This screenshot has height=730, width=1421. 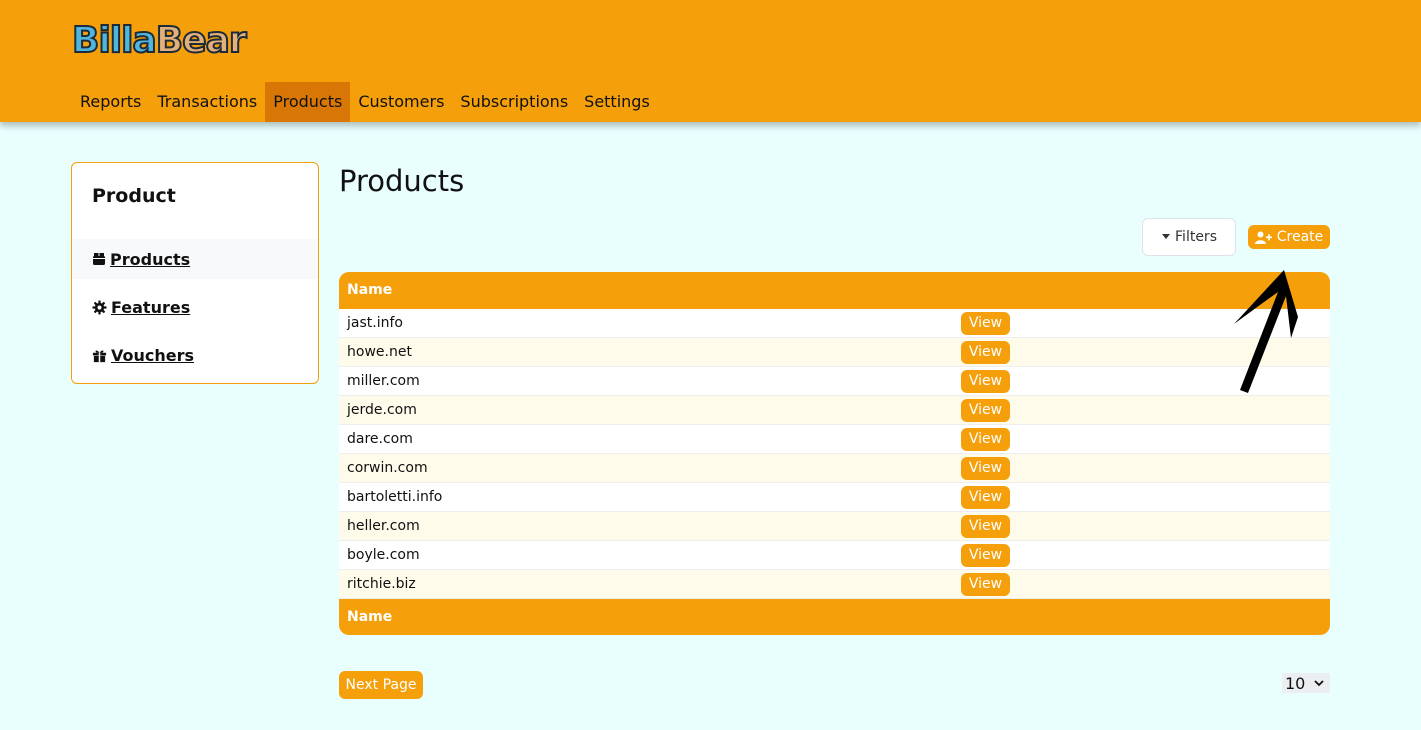 I want to click on row-name: heller.com, so click(x=383, y=526).